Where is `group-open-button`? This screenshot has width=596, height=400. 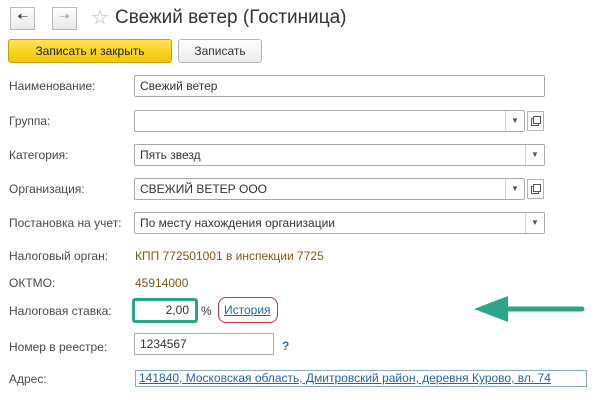
group-open-button is located at coordinates (535, 121).